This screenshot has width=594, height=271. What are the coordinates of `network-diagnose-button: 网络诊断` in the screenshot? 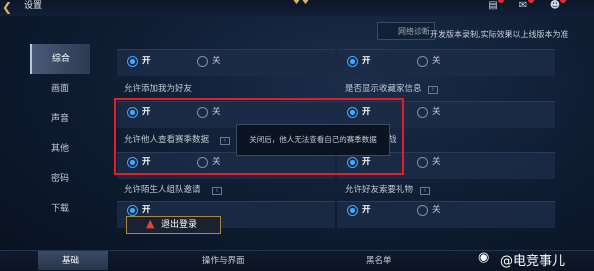 It's located at (406, 31).